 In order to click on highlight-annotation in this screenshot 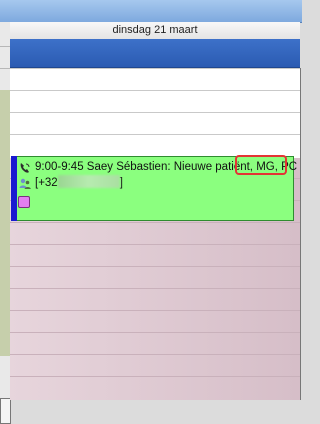, I will do `click(261, 165)`.